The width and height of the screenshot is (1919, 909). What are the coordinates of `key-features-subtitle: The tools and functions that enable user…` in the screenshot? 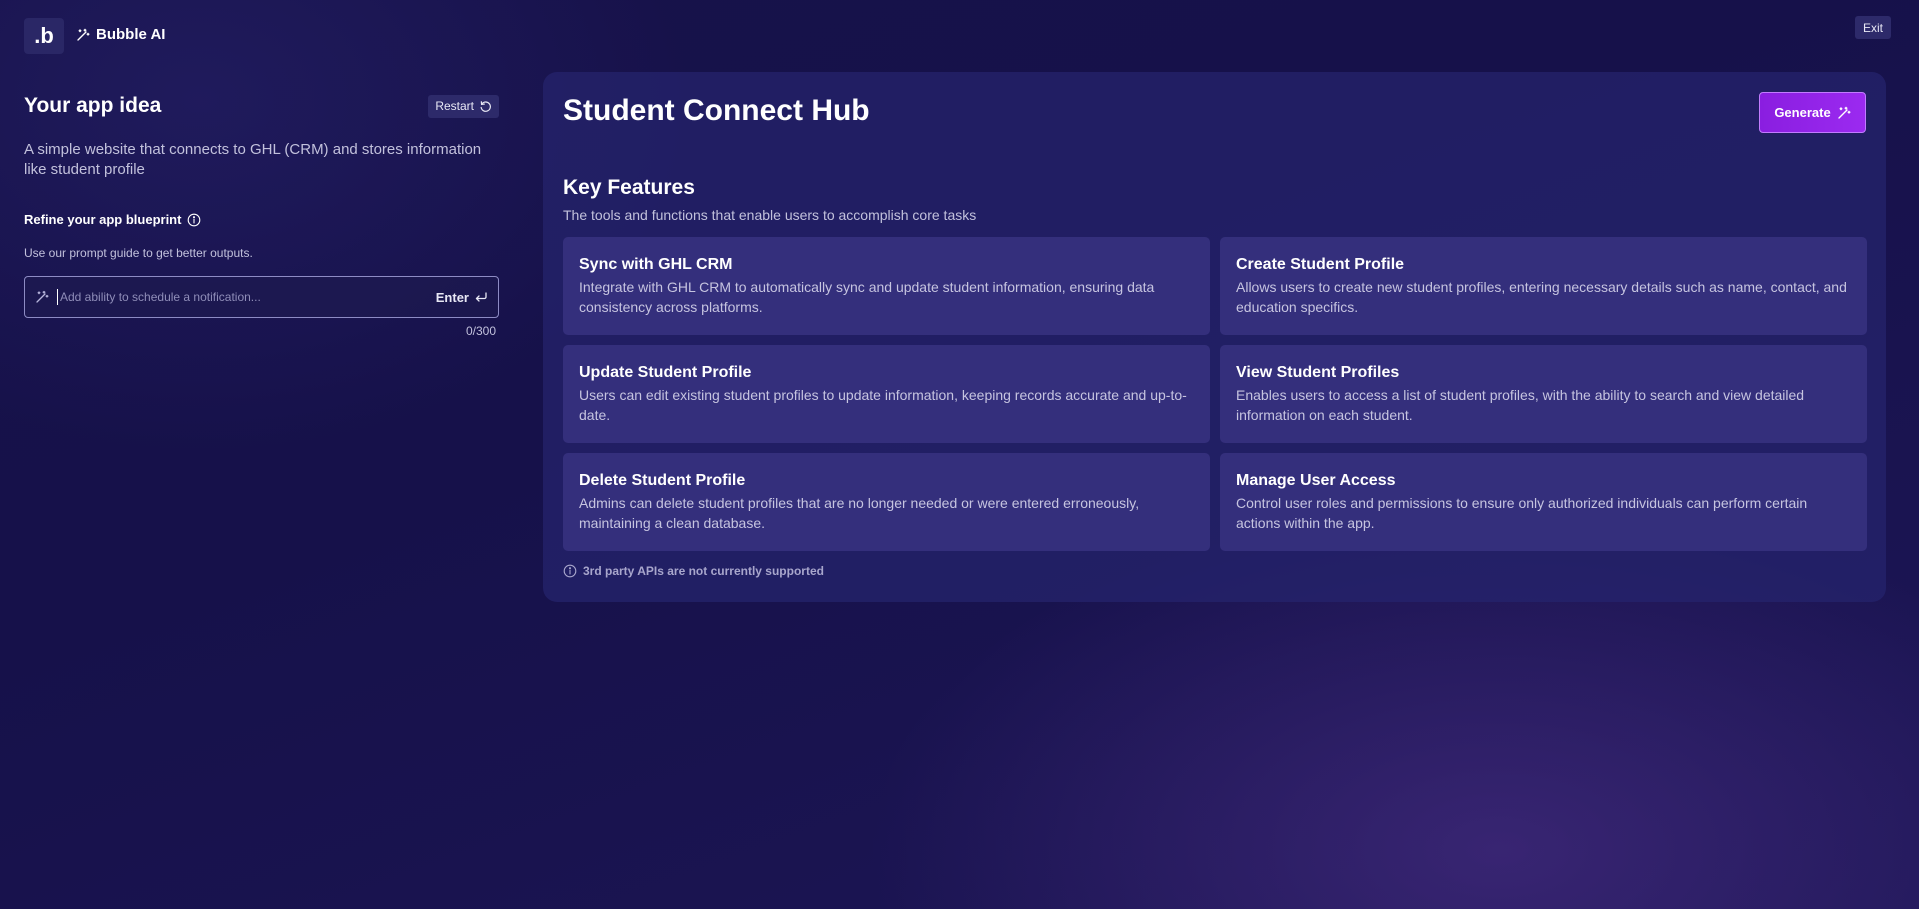 It's located at (770, 215).